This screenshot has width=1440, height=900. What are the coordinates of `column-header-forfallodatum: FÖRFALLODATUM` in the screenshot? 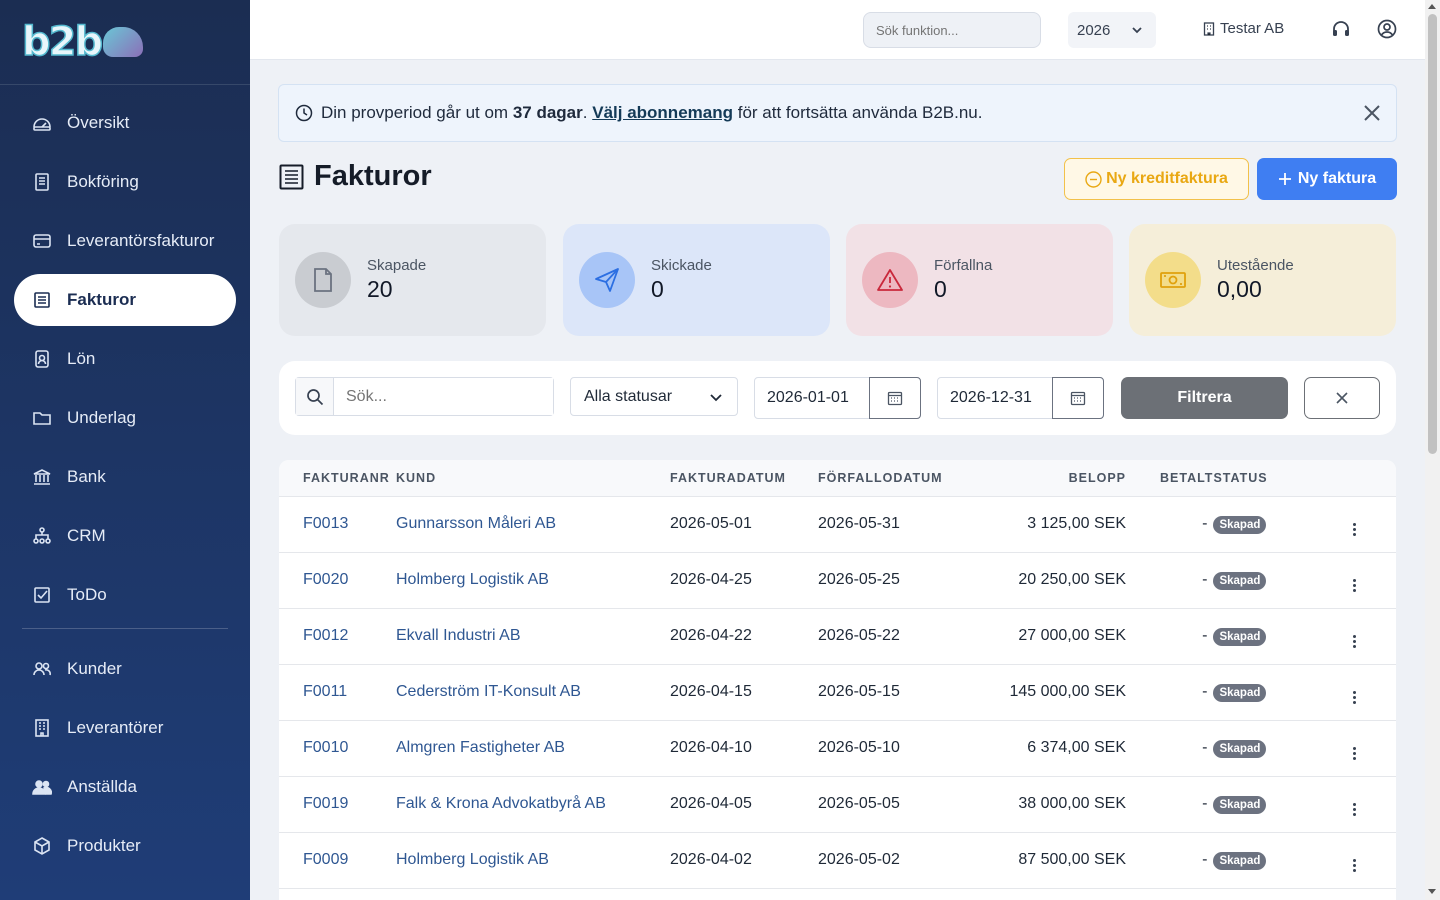 It's located at (888, 478).